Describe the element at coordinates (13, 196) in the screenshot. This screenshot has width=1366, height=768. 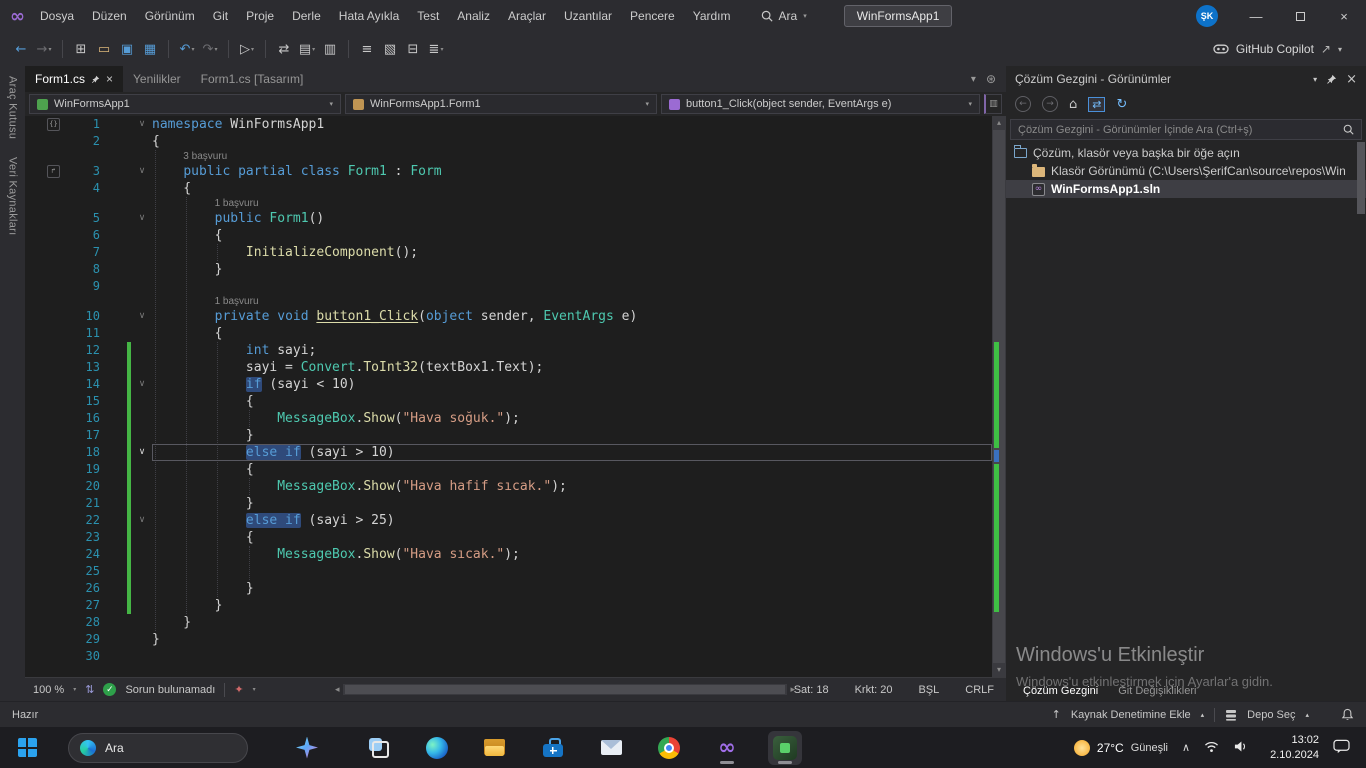
I see `tool-tab-veri-kaynakları: Veri Kaynakları` at that location.